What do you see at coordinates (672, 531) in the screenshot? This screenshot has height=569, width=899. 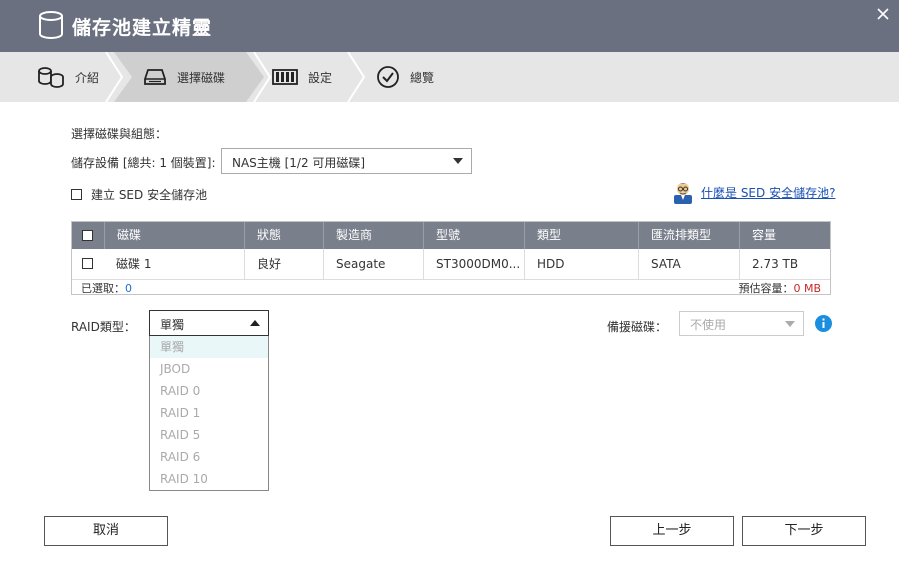 I see `previous-button: 上一步` at bounding box center [672, 531].